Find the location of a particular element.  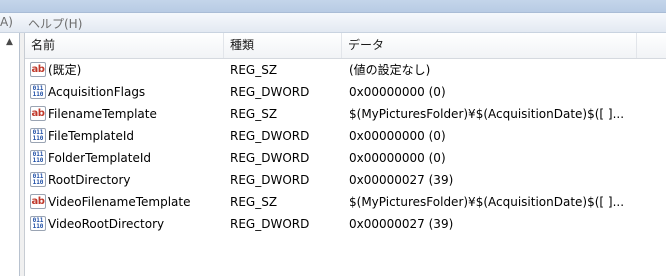

column-header-data: データ is located at coordinates (489, 45).